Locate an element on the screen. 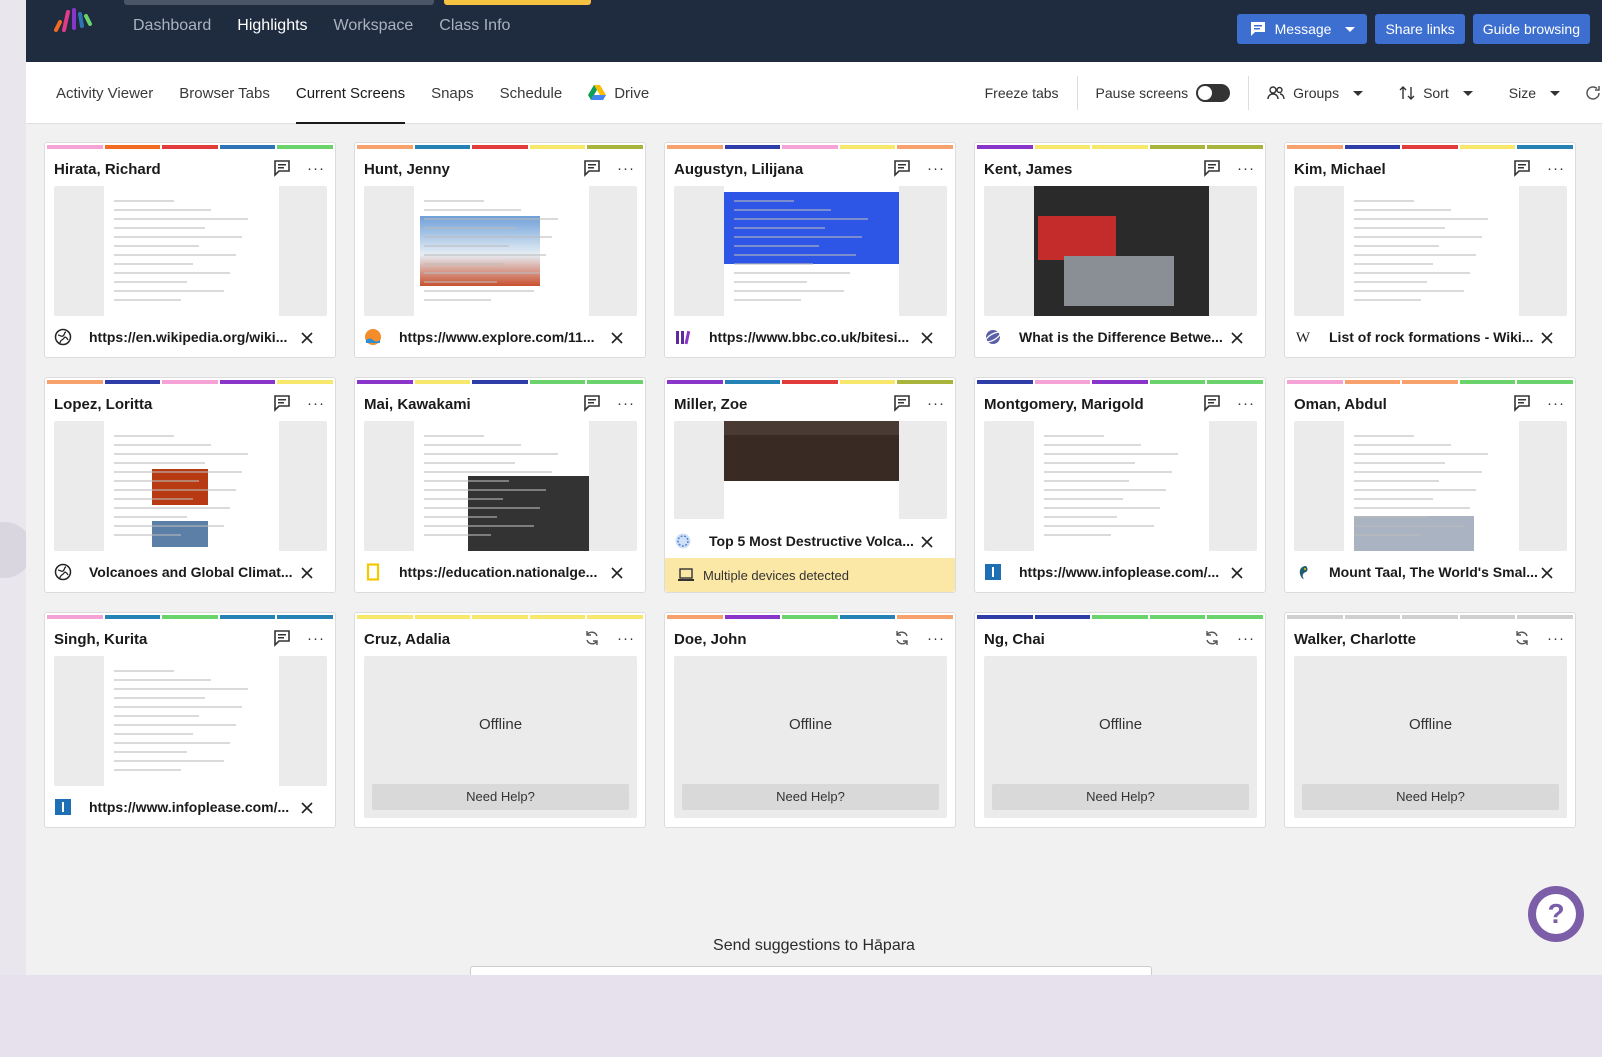 This screenshot has width=1602, height=1057. nav-highlights: Highlights is located at coordinates (272, 26).